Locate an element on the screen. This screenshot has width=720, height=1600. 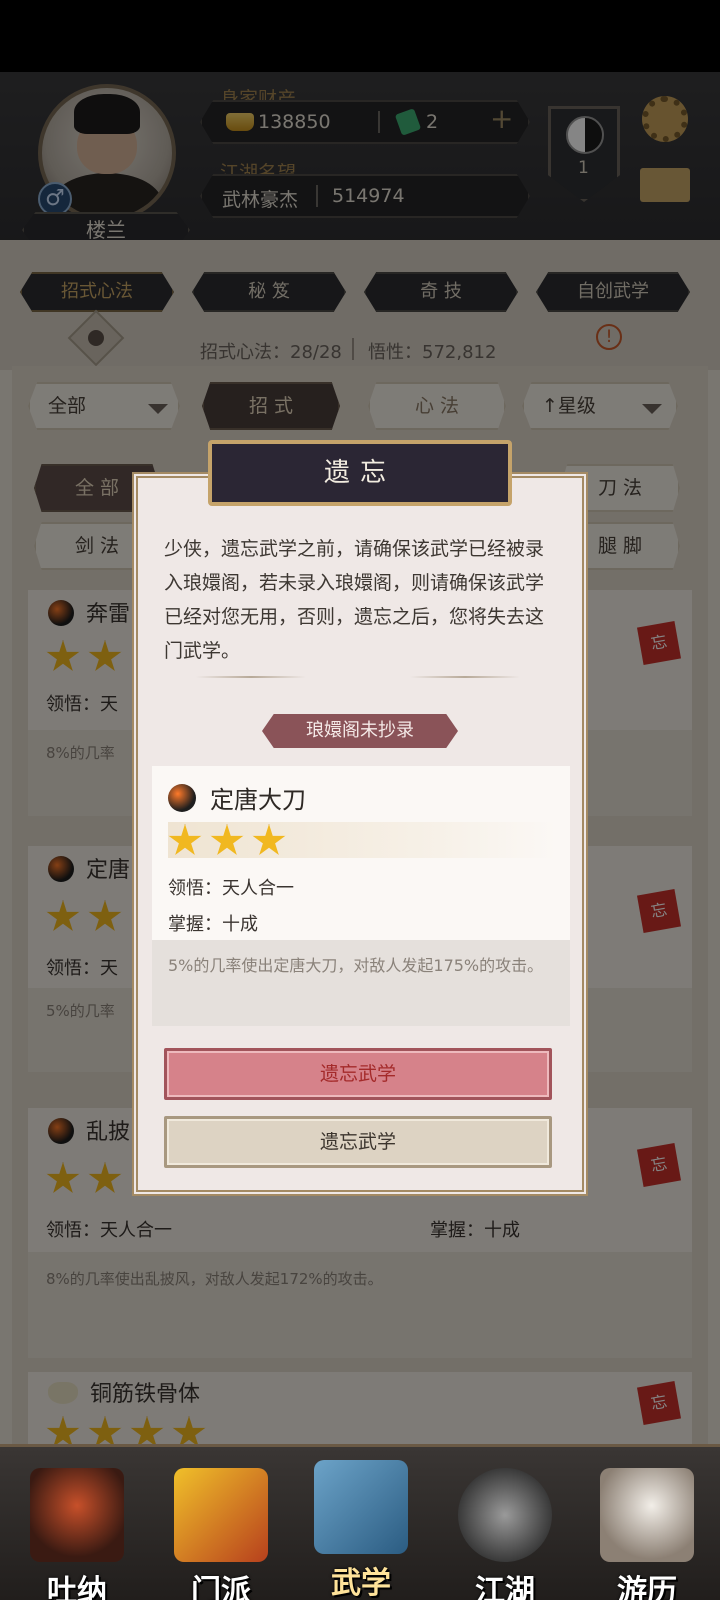
dialog-skill-comprehension: 领悟：天人合一 is located at coordinates (231, 888).